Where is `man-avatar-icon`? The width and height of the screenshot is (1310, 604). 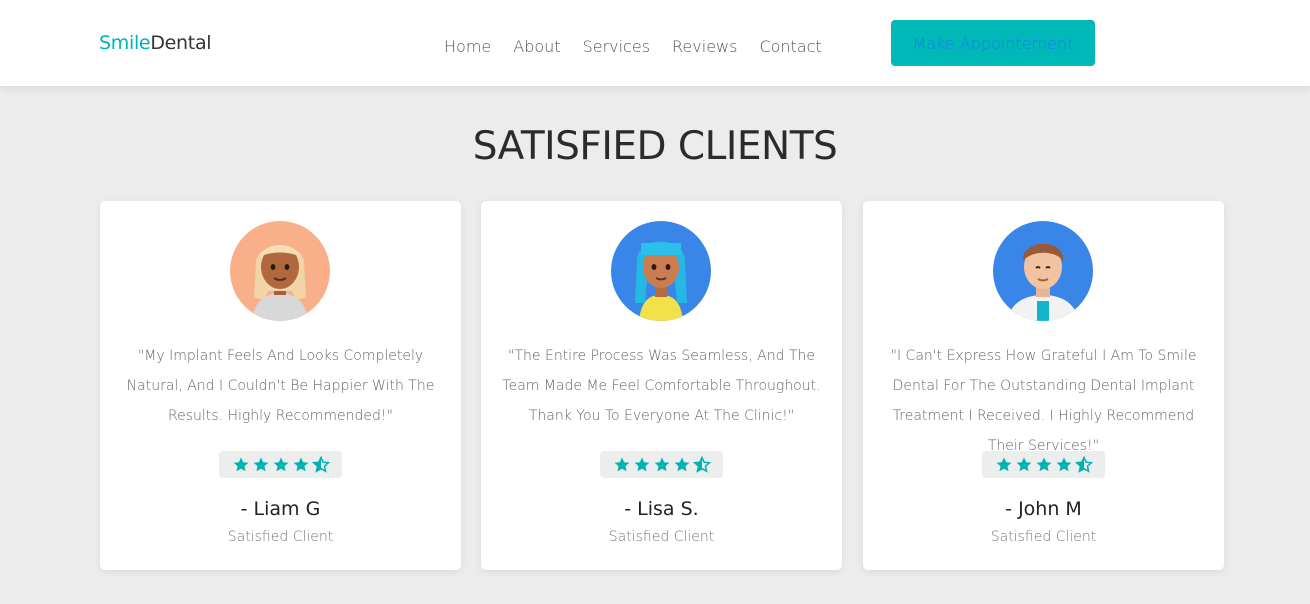 man-avatar-icon is located at coordinates (1043, 271).